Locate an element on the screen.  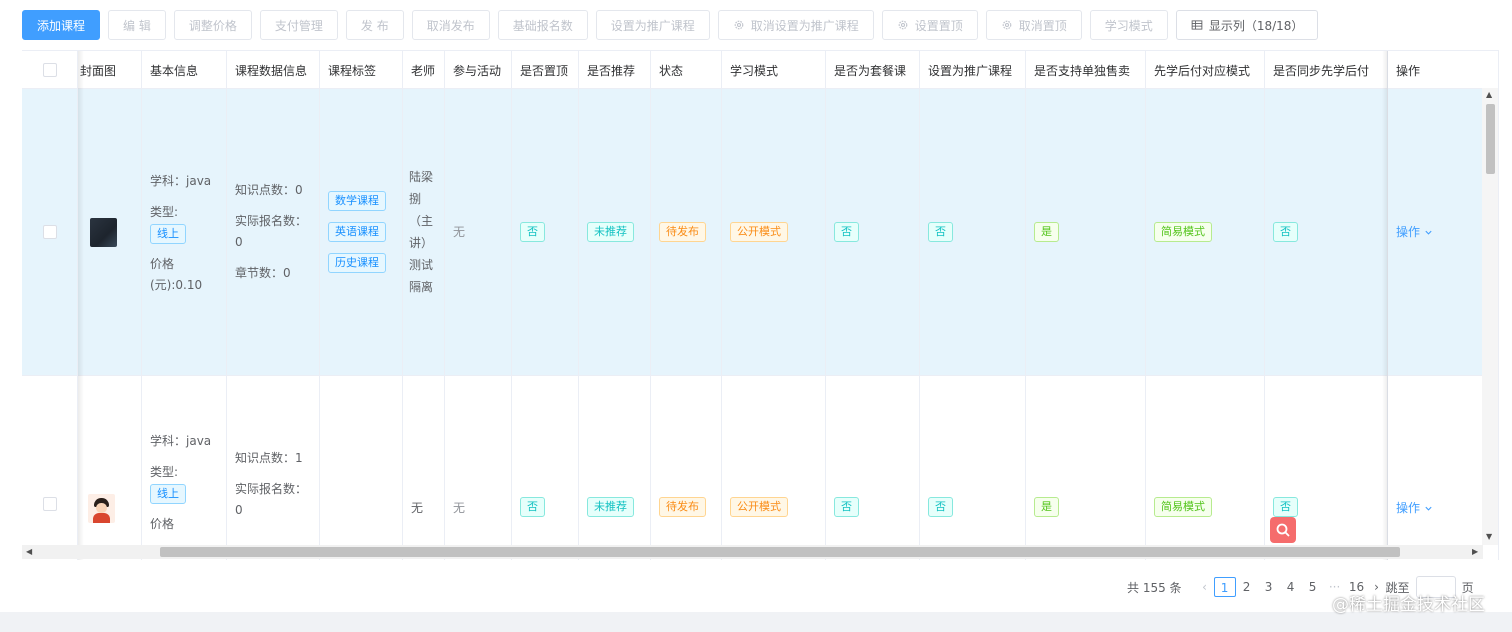
vertical-scroll-thumb is located at coordinates (1490, 139).